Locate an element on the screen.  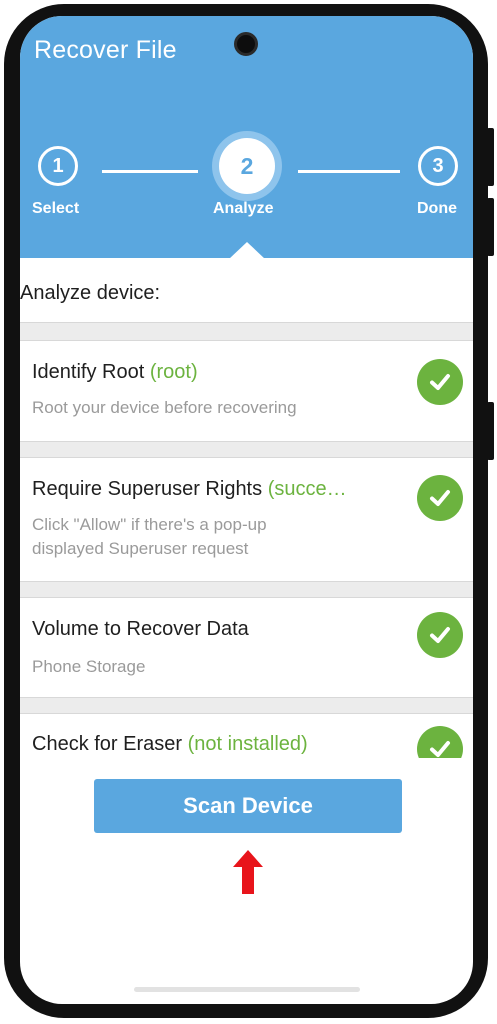
active-step-pointer is located at coordinates (247, 250).